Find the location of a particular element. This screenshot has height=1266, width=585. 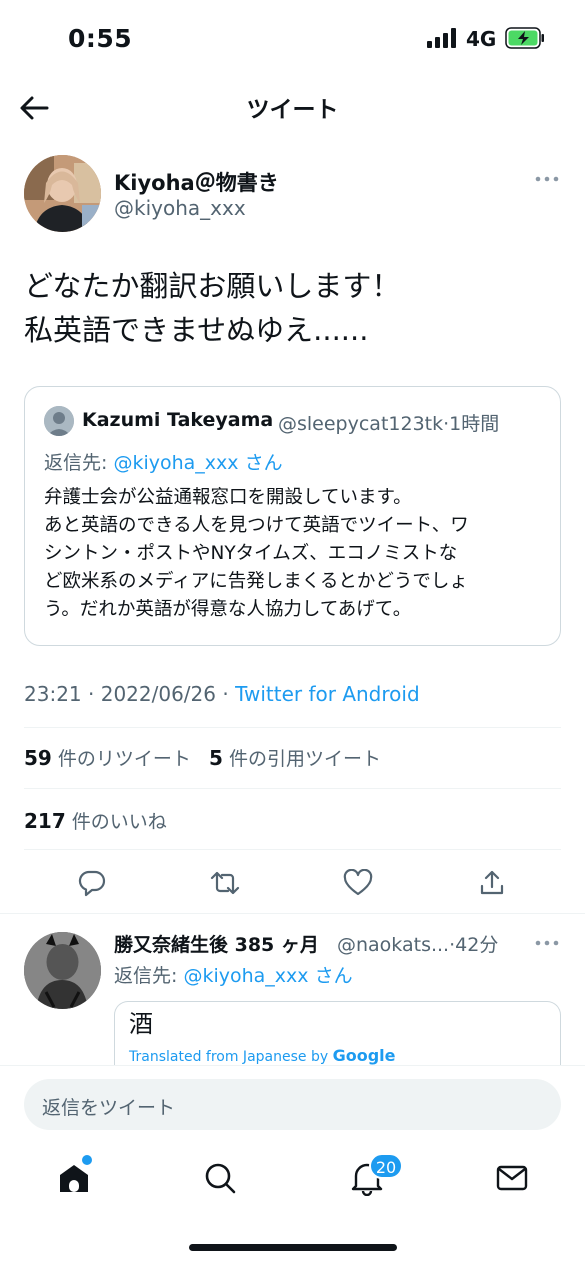

page-title: ツイート is located at coordinates (292, 110).